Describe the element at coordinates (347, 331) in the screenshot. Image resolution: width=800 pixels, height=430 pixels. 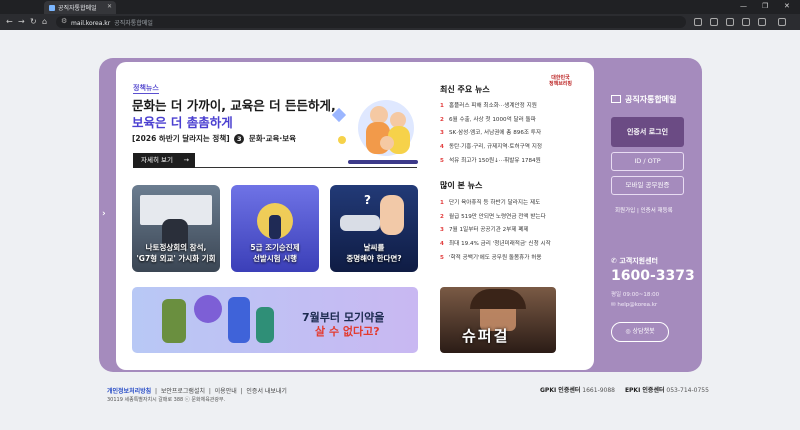
I see `banner-line2: 살 수 없다고?` at that location.